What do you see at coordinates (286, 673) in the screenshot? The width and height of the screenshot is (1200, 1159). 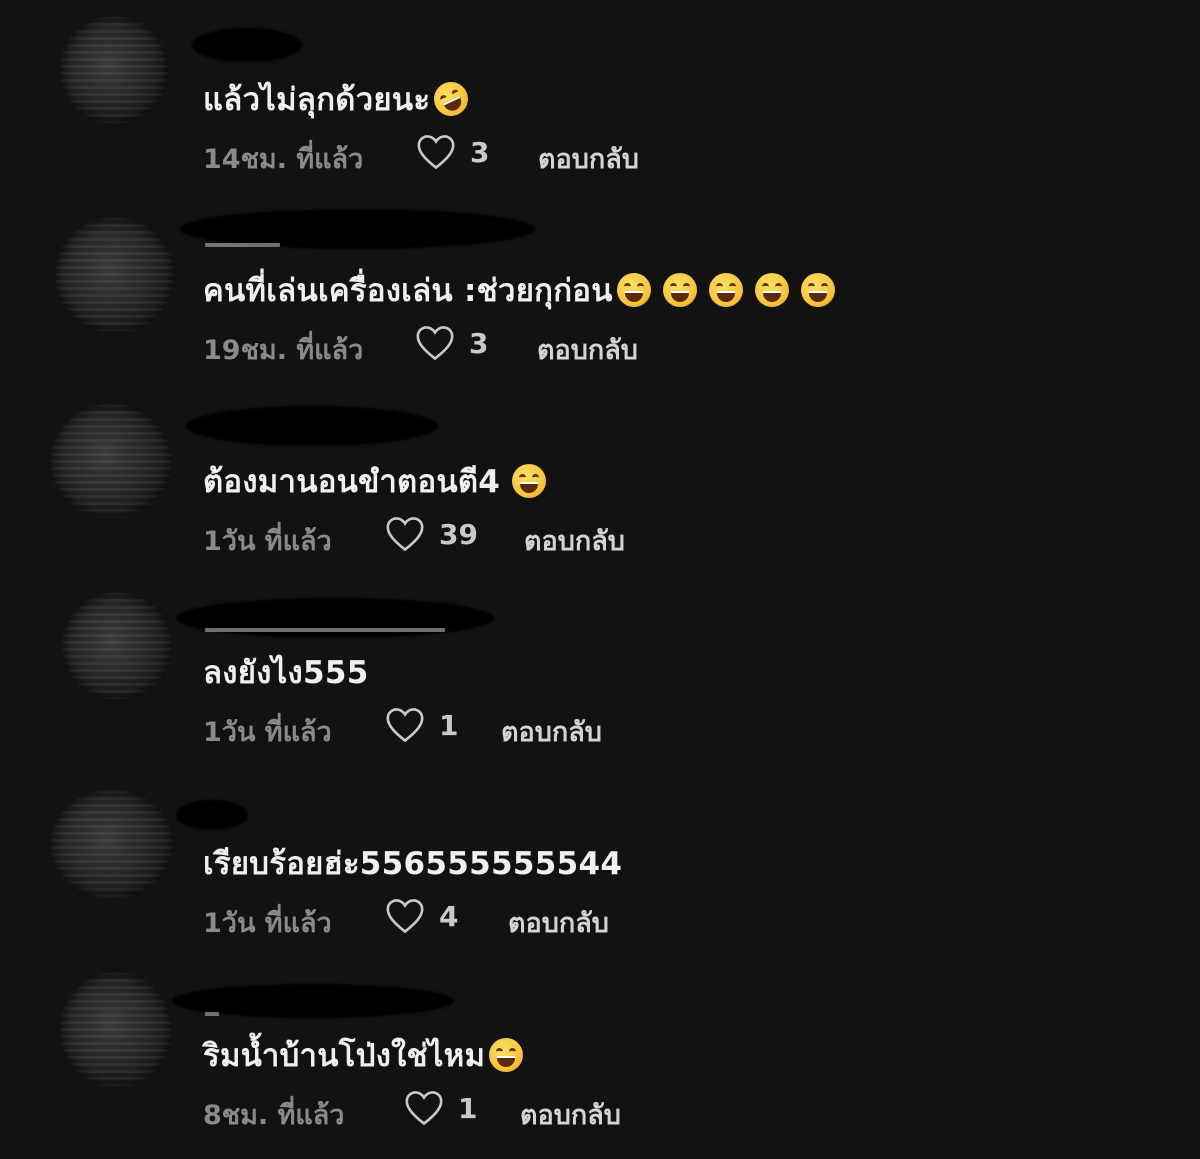 I see `comment-text: ลงยังไง555` at bounding box center [286, 673].